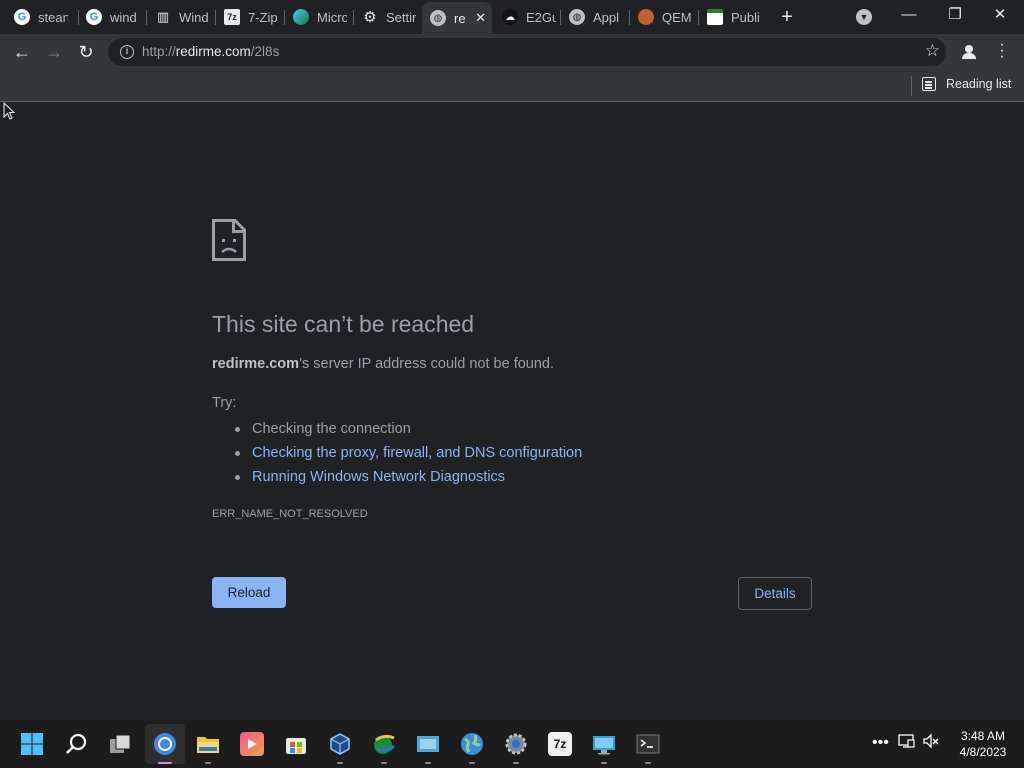 The width and height of the screenshot is (1024, 768). Describe the element at coordinates (343, 324) in the screenshot. I see `error-title: This site can’t be reached` at that location.